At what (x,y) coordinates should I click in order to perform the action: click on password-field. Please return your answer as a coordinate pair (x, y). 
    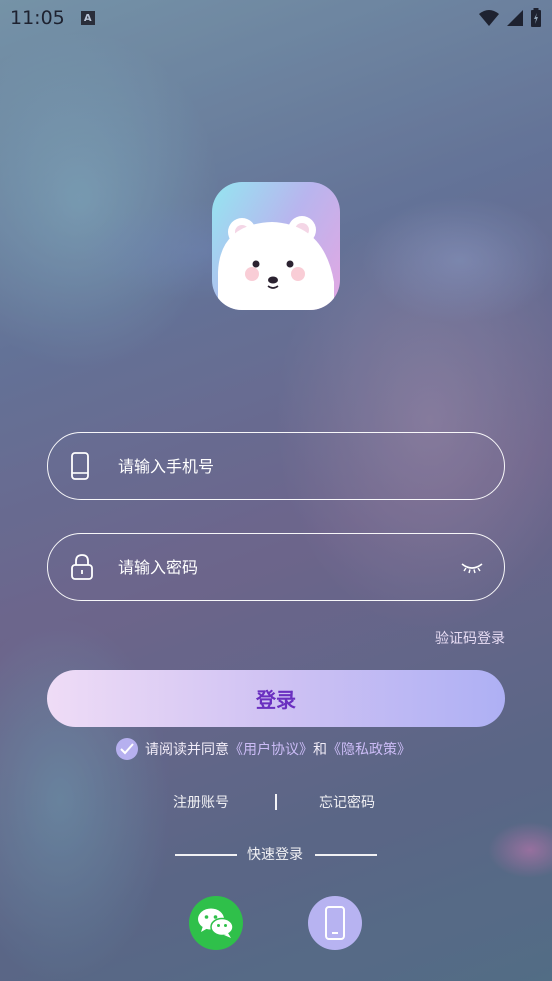
    Looking at the image, I should click on (276, 567).